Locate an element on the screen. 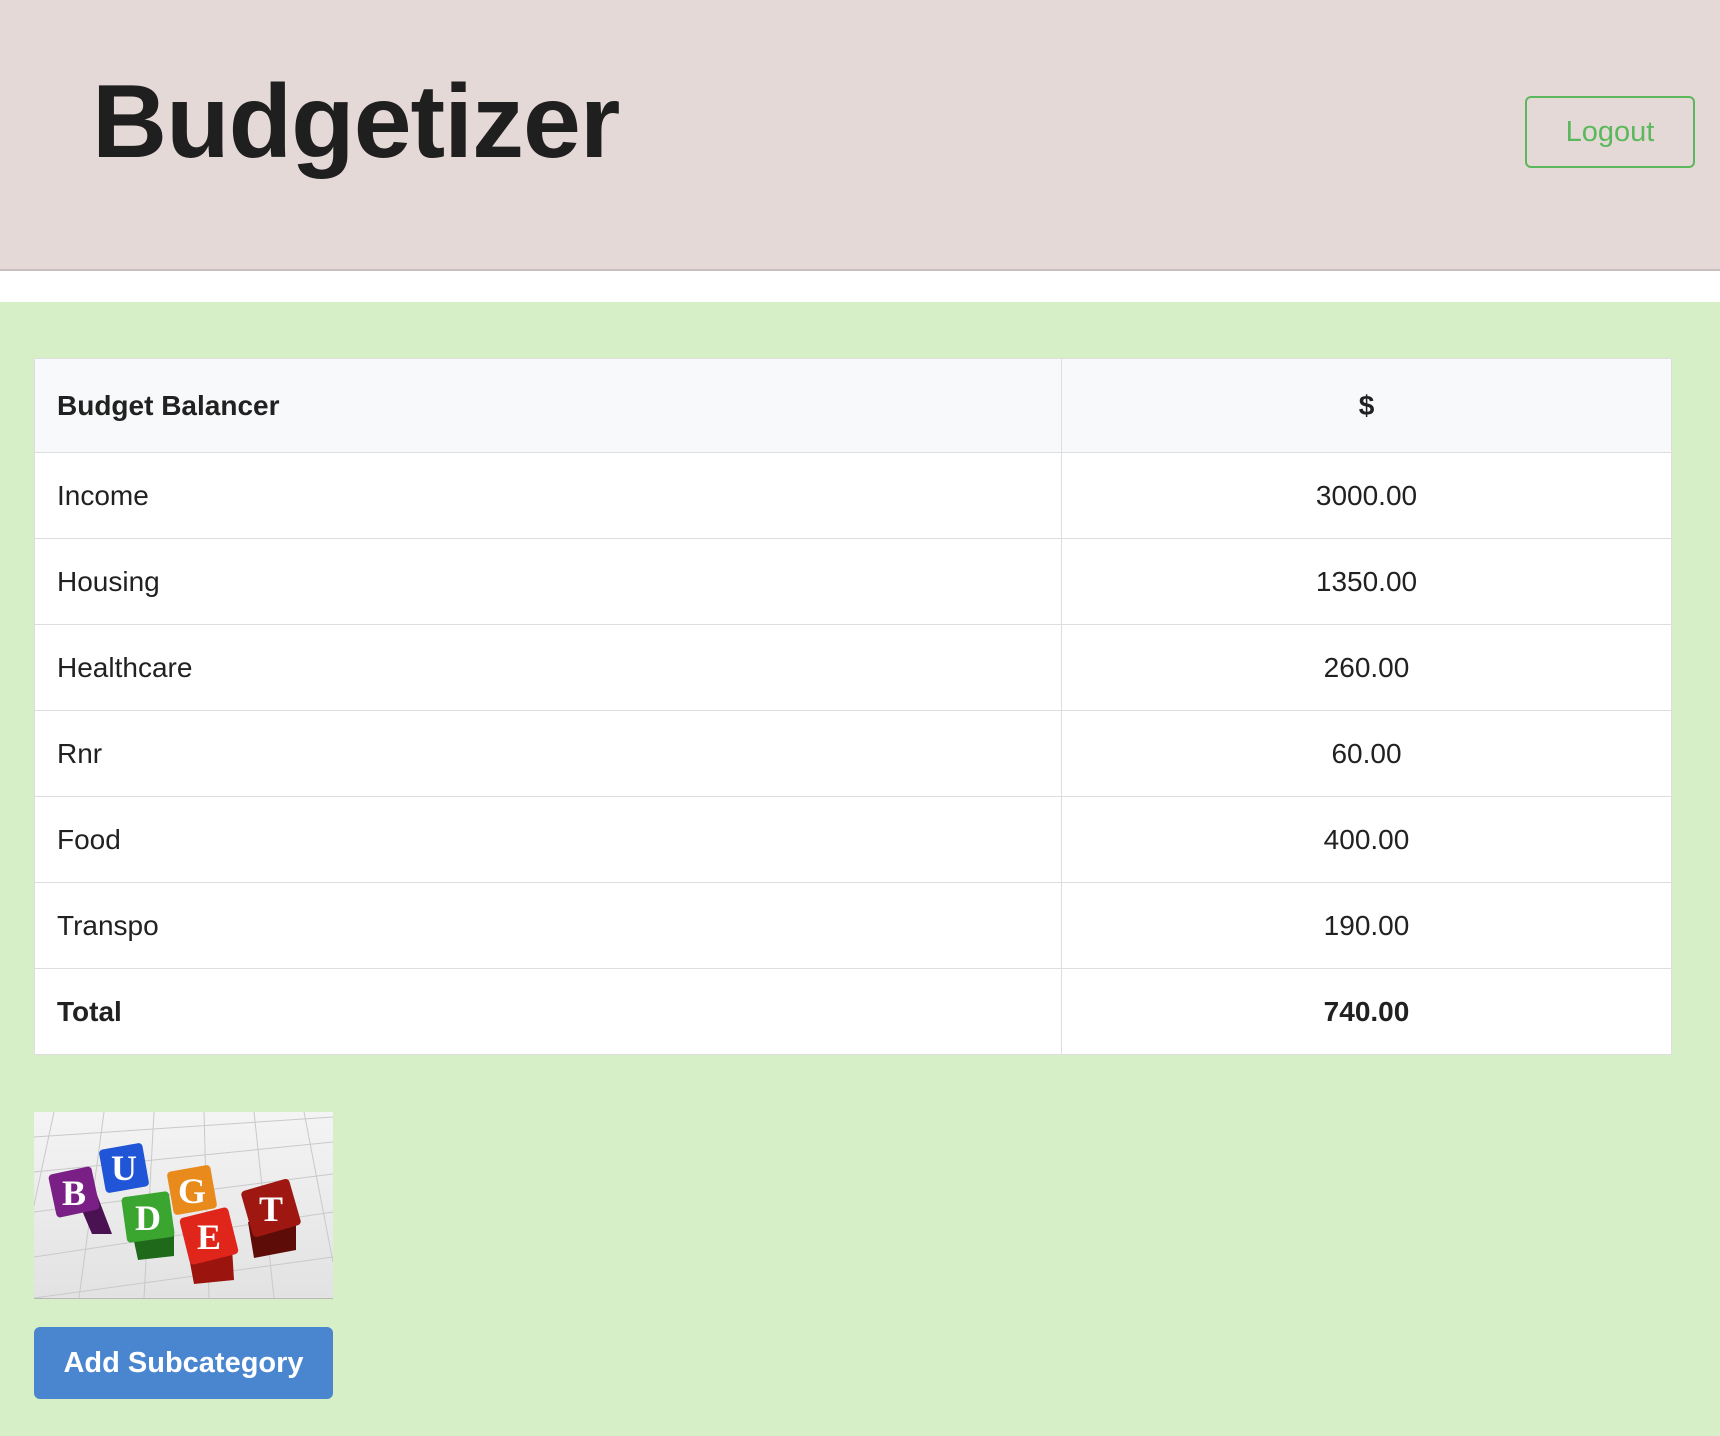 This screenshot has width=1720, height=1436. header-divider is located at coordinates (860, 286).